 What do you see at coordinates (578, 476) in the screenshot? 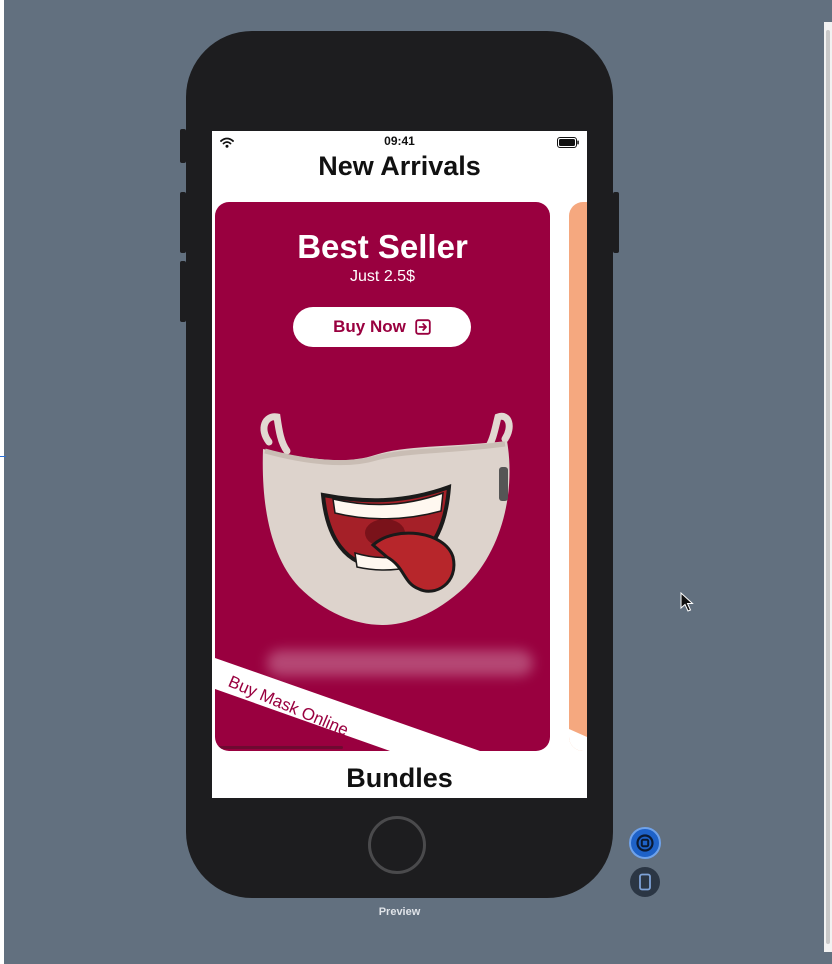
I see `product-card-next` at bounding box center [578, 476].